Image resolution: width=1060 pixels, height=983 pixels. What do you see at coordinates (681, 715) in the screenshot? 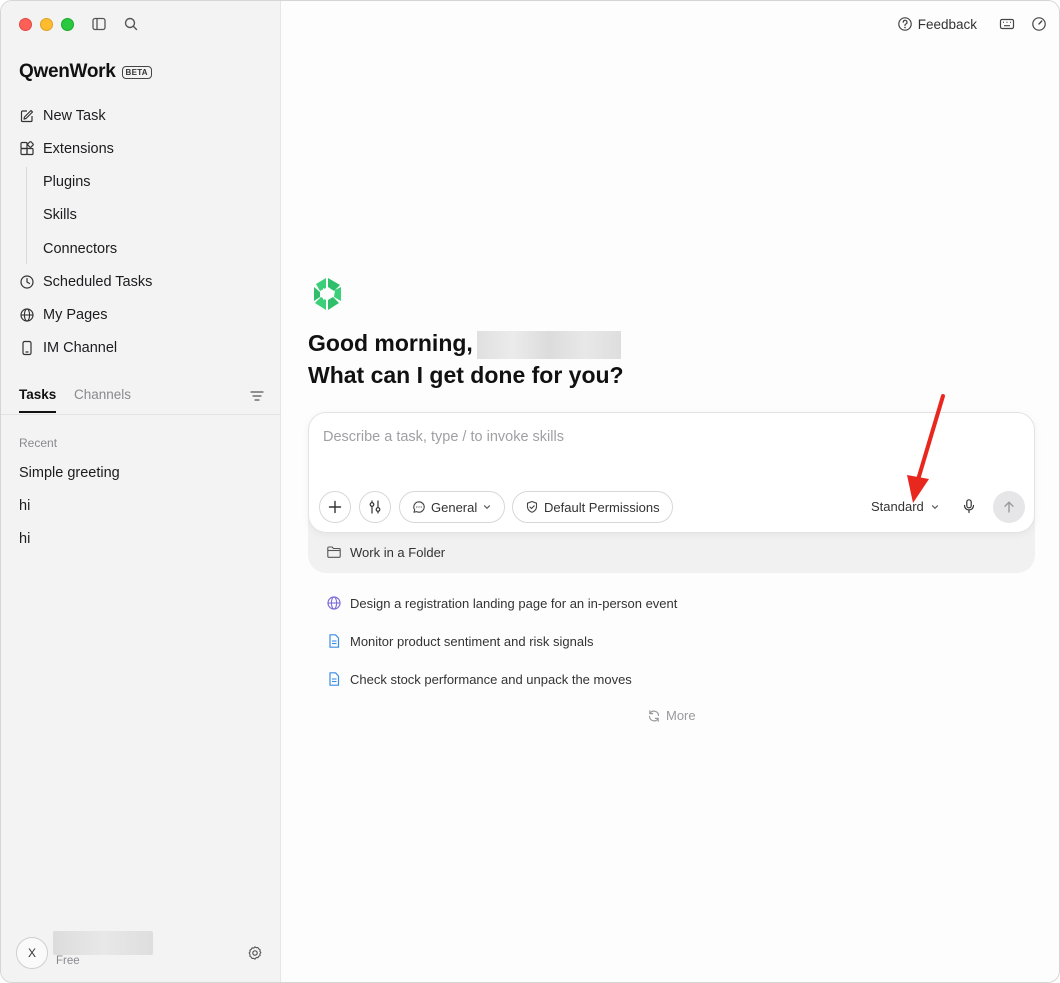
I see `more-label: More` at bounding box center [681, 715].